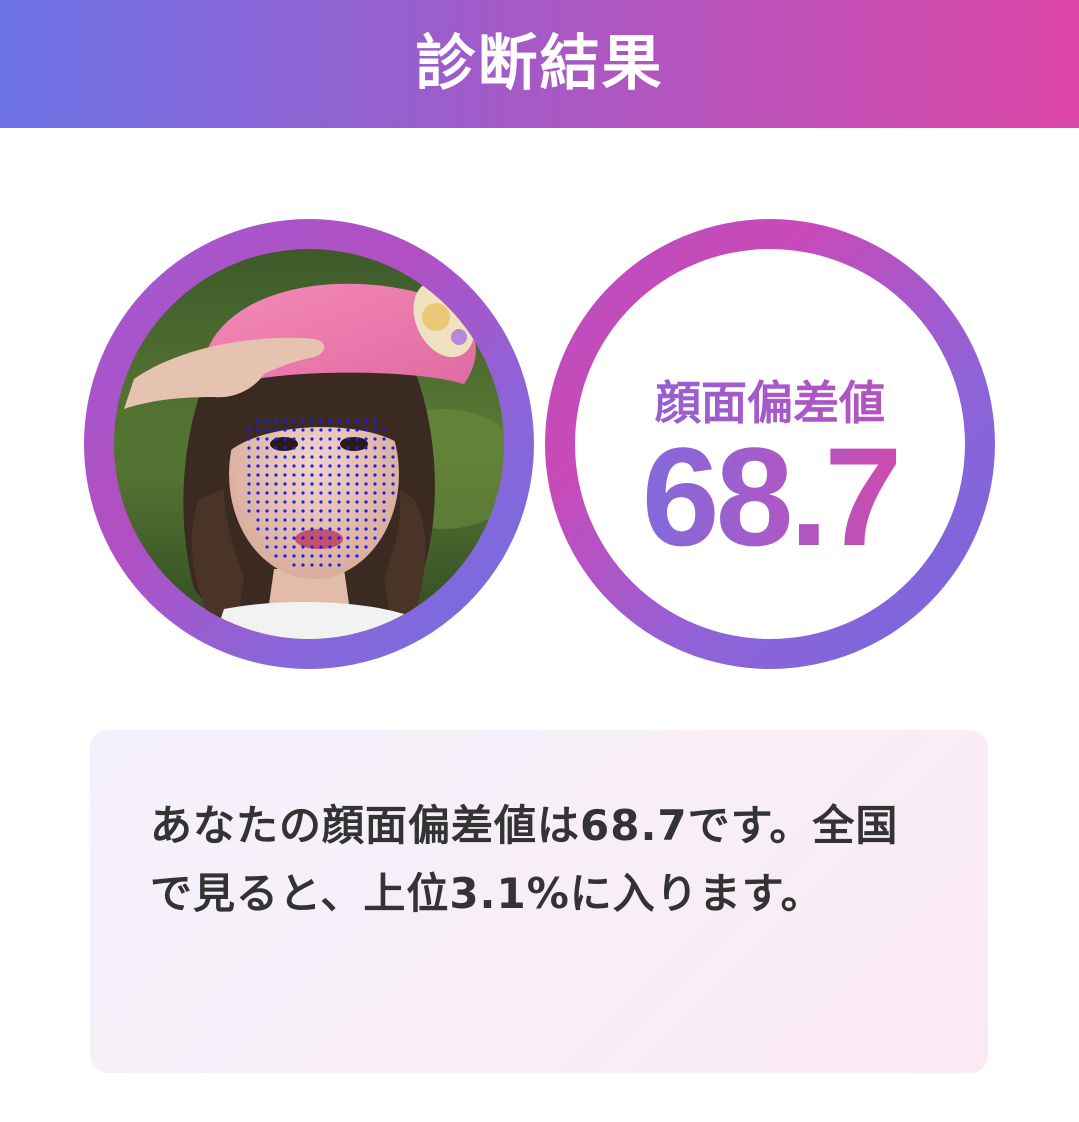 The height and width of the screenshot is (1122, 1079). I want to click on result-description: あなたの顔面偏差値は68.7です。全国で見ると、上位3.1%に入ります。, so click(524, 859).